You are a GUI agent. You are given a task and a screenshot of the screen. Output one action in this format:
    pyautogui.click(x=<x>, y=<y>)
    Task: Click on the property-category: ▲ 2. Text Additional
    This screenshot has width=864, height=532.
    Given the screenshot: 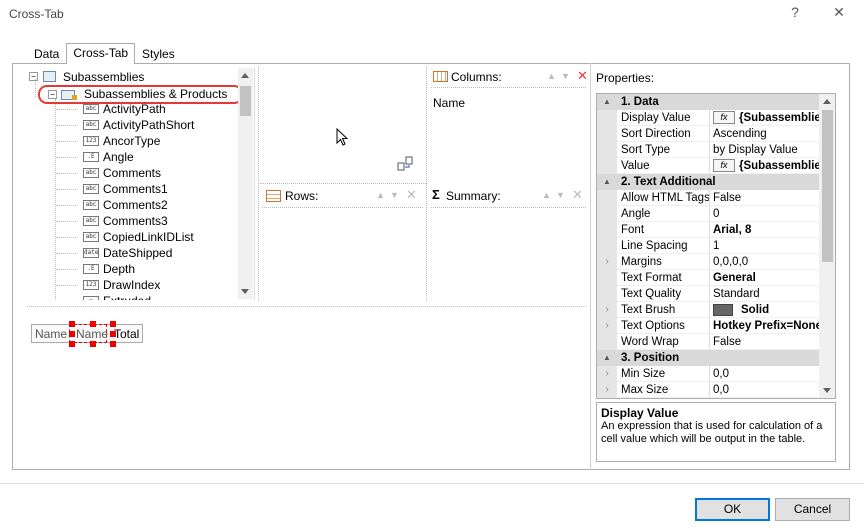 What is the action you would take?
    pyautogui.click(x=708, y=182)
    